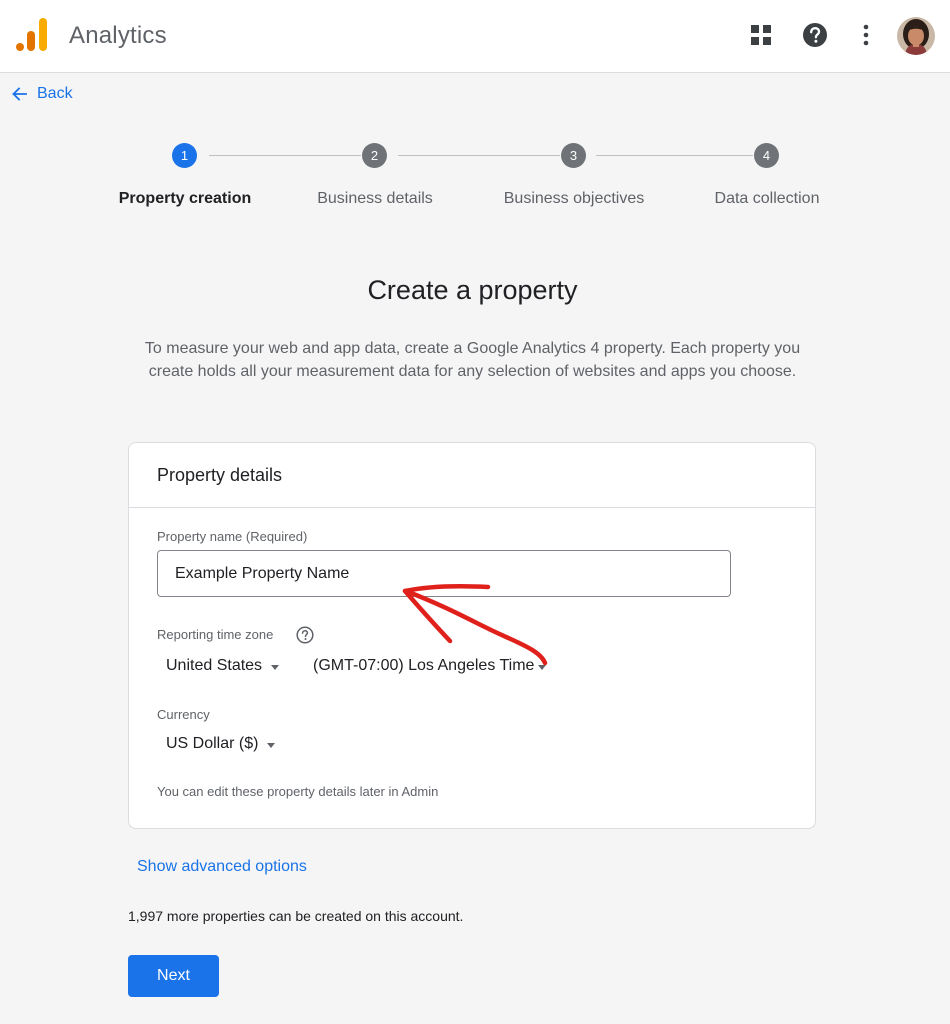 The height and width of the screenshot is (1024, 950). What do you see at coordinates (766, 155) in the screenshot?
I see `step-4-number: 4` at bounding box center [766, 155].